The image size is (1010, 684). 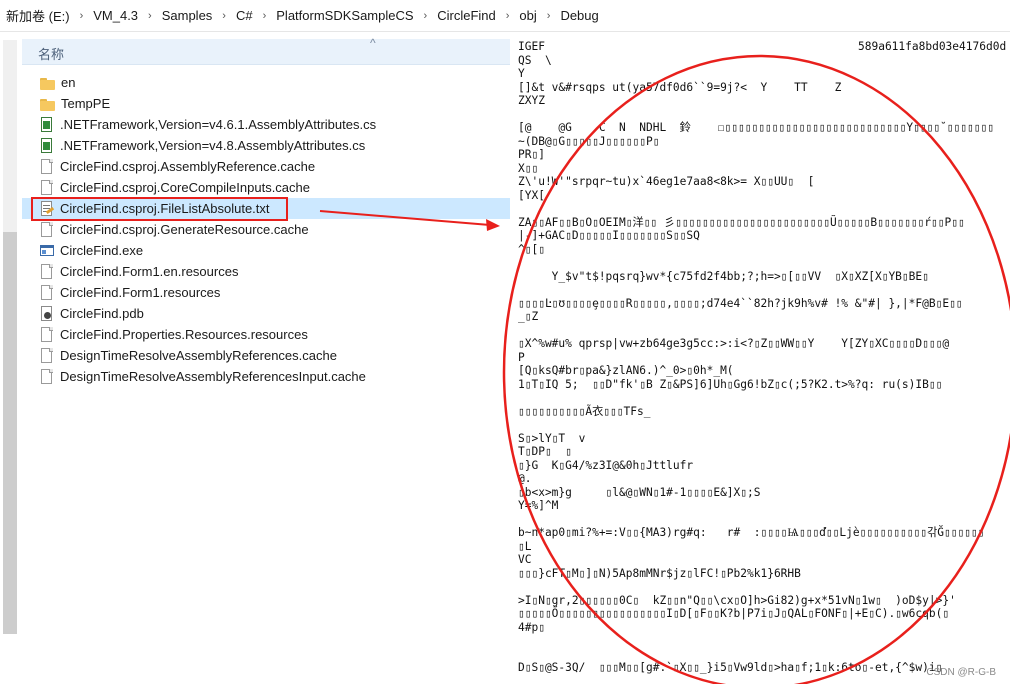 I want to click on file-list-item: CircleFind.csproj.GenerateResource.cache, so click(x=266, y=229).